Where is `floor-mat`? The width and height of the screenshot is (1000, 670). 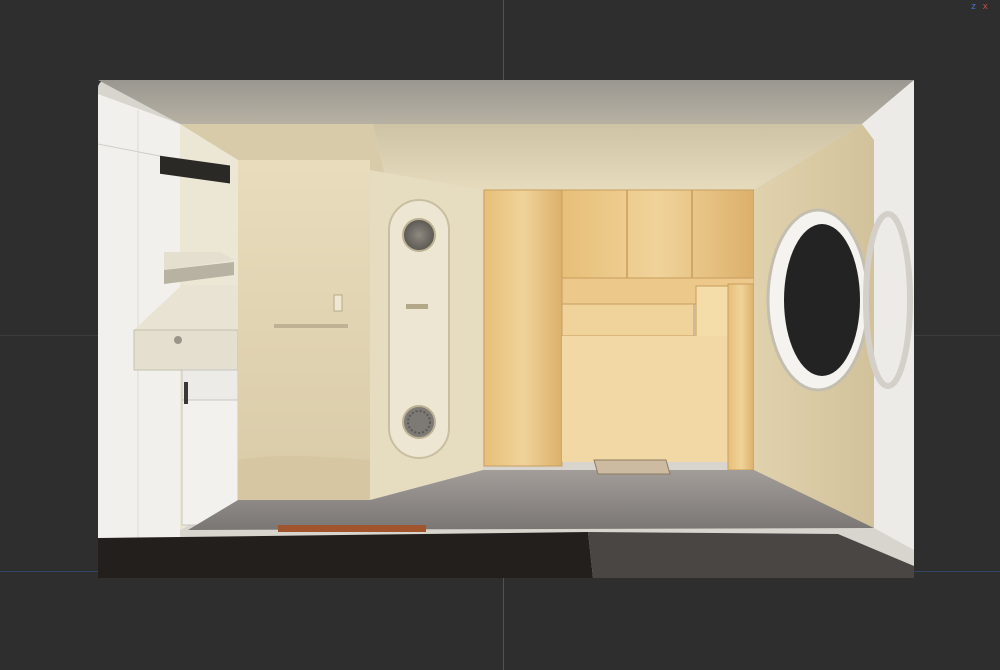 floor-mat is located at coordinates (632, 467).